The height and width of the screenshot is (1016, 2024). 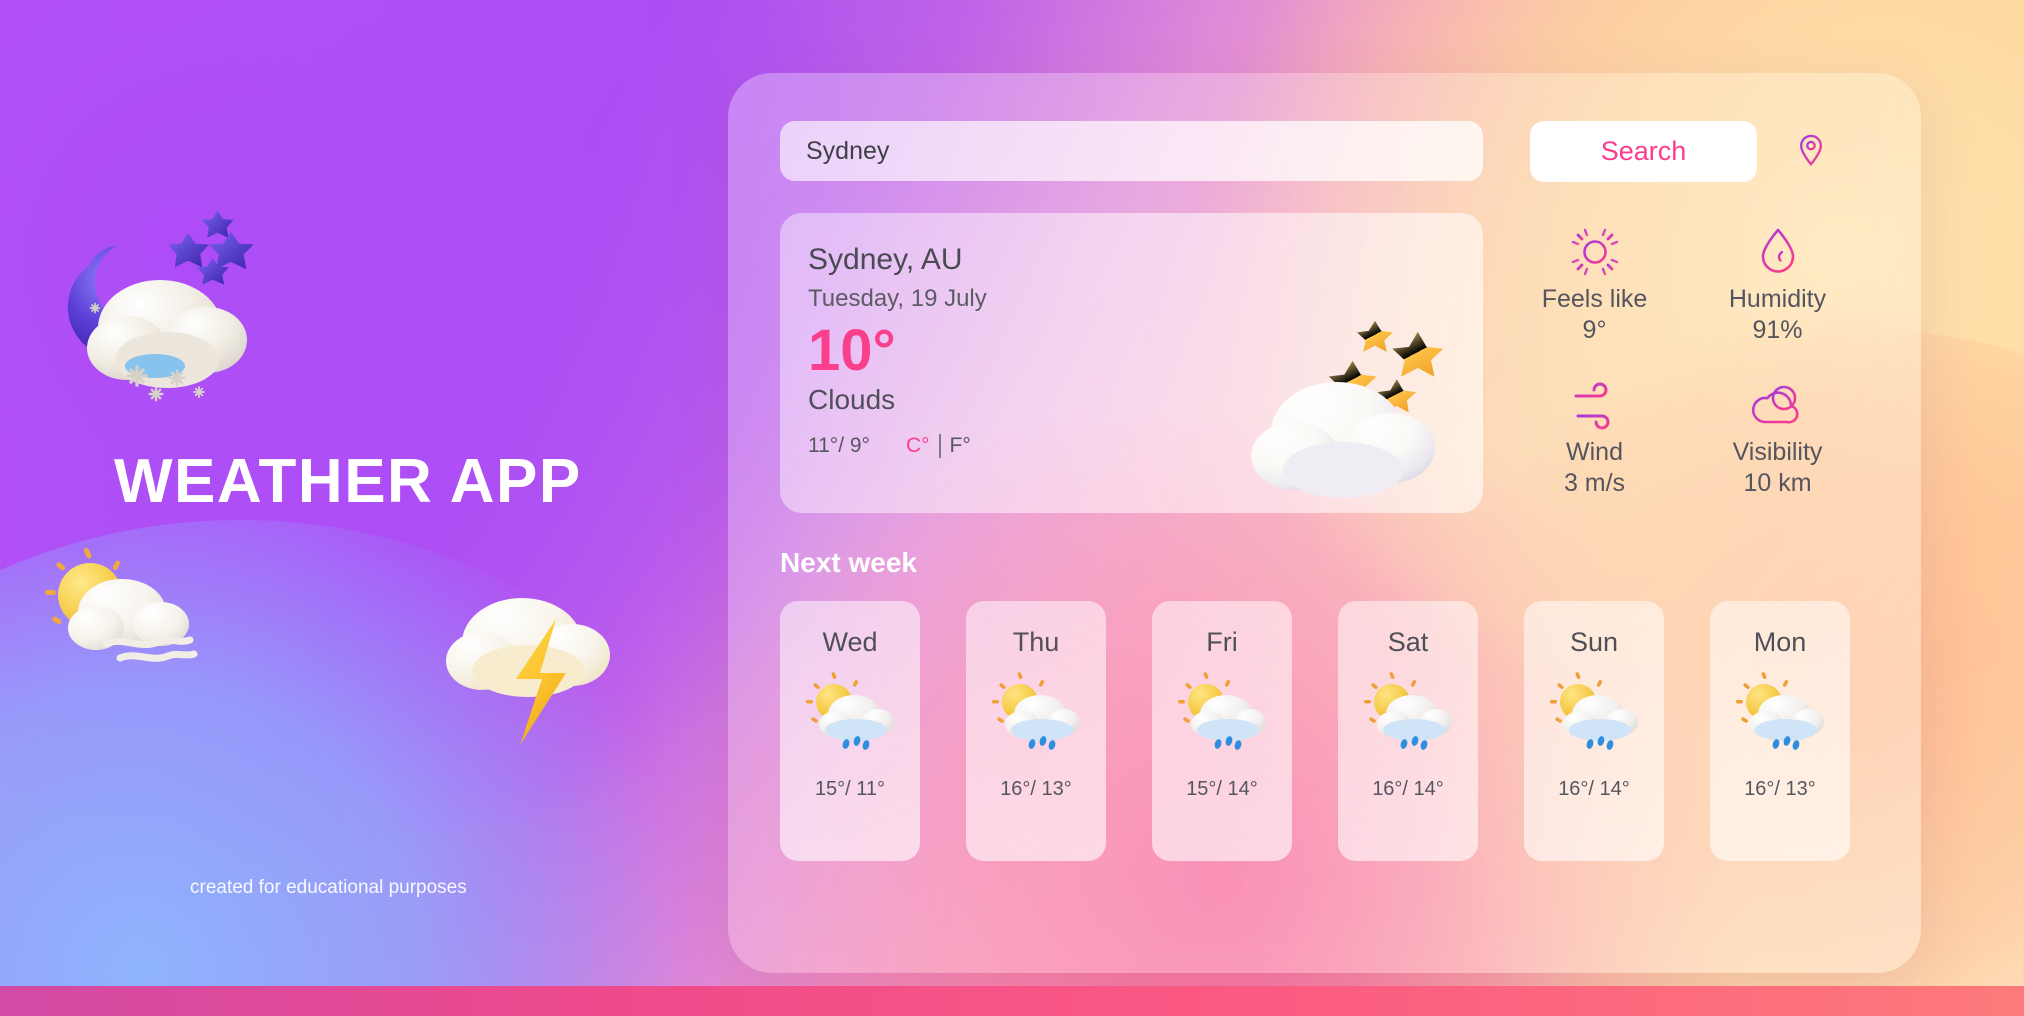 What do you see at coordinates (1594, 452) in the screenshot?
I see `metric-label: Wind` at bounding box center [1594, 452].